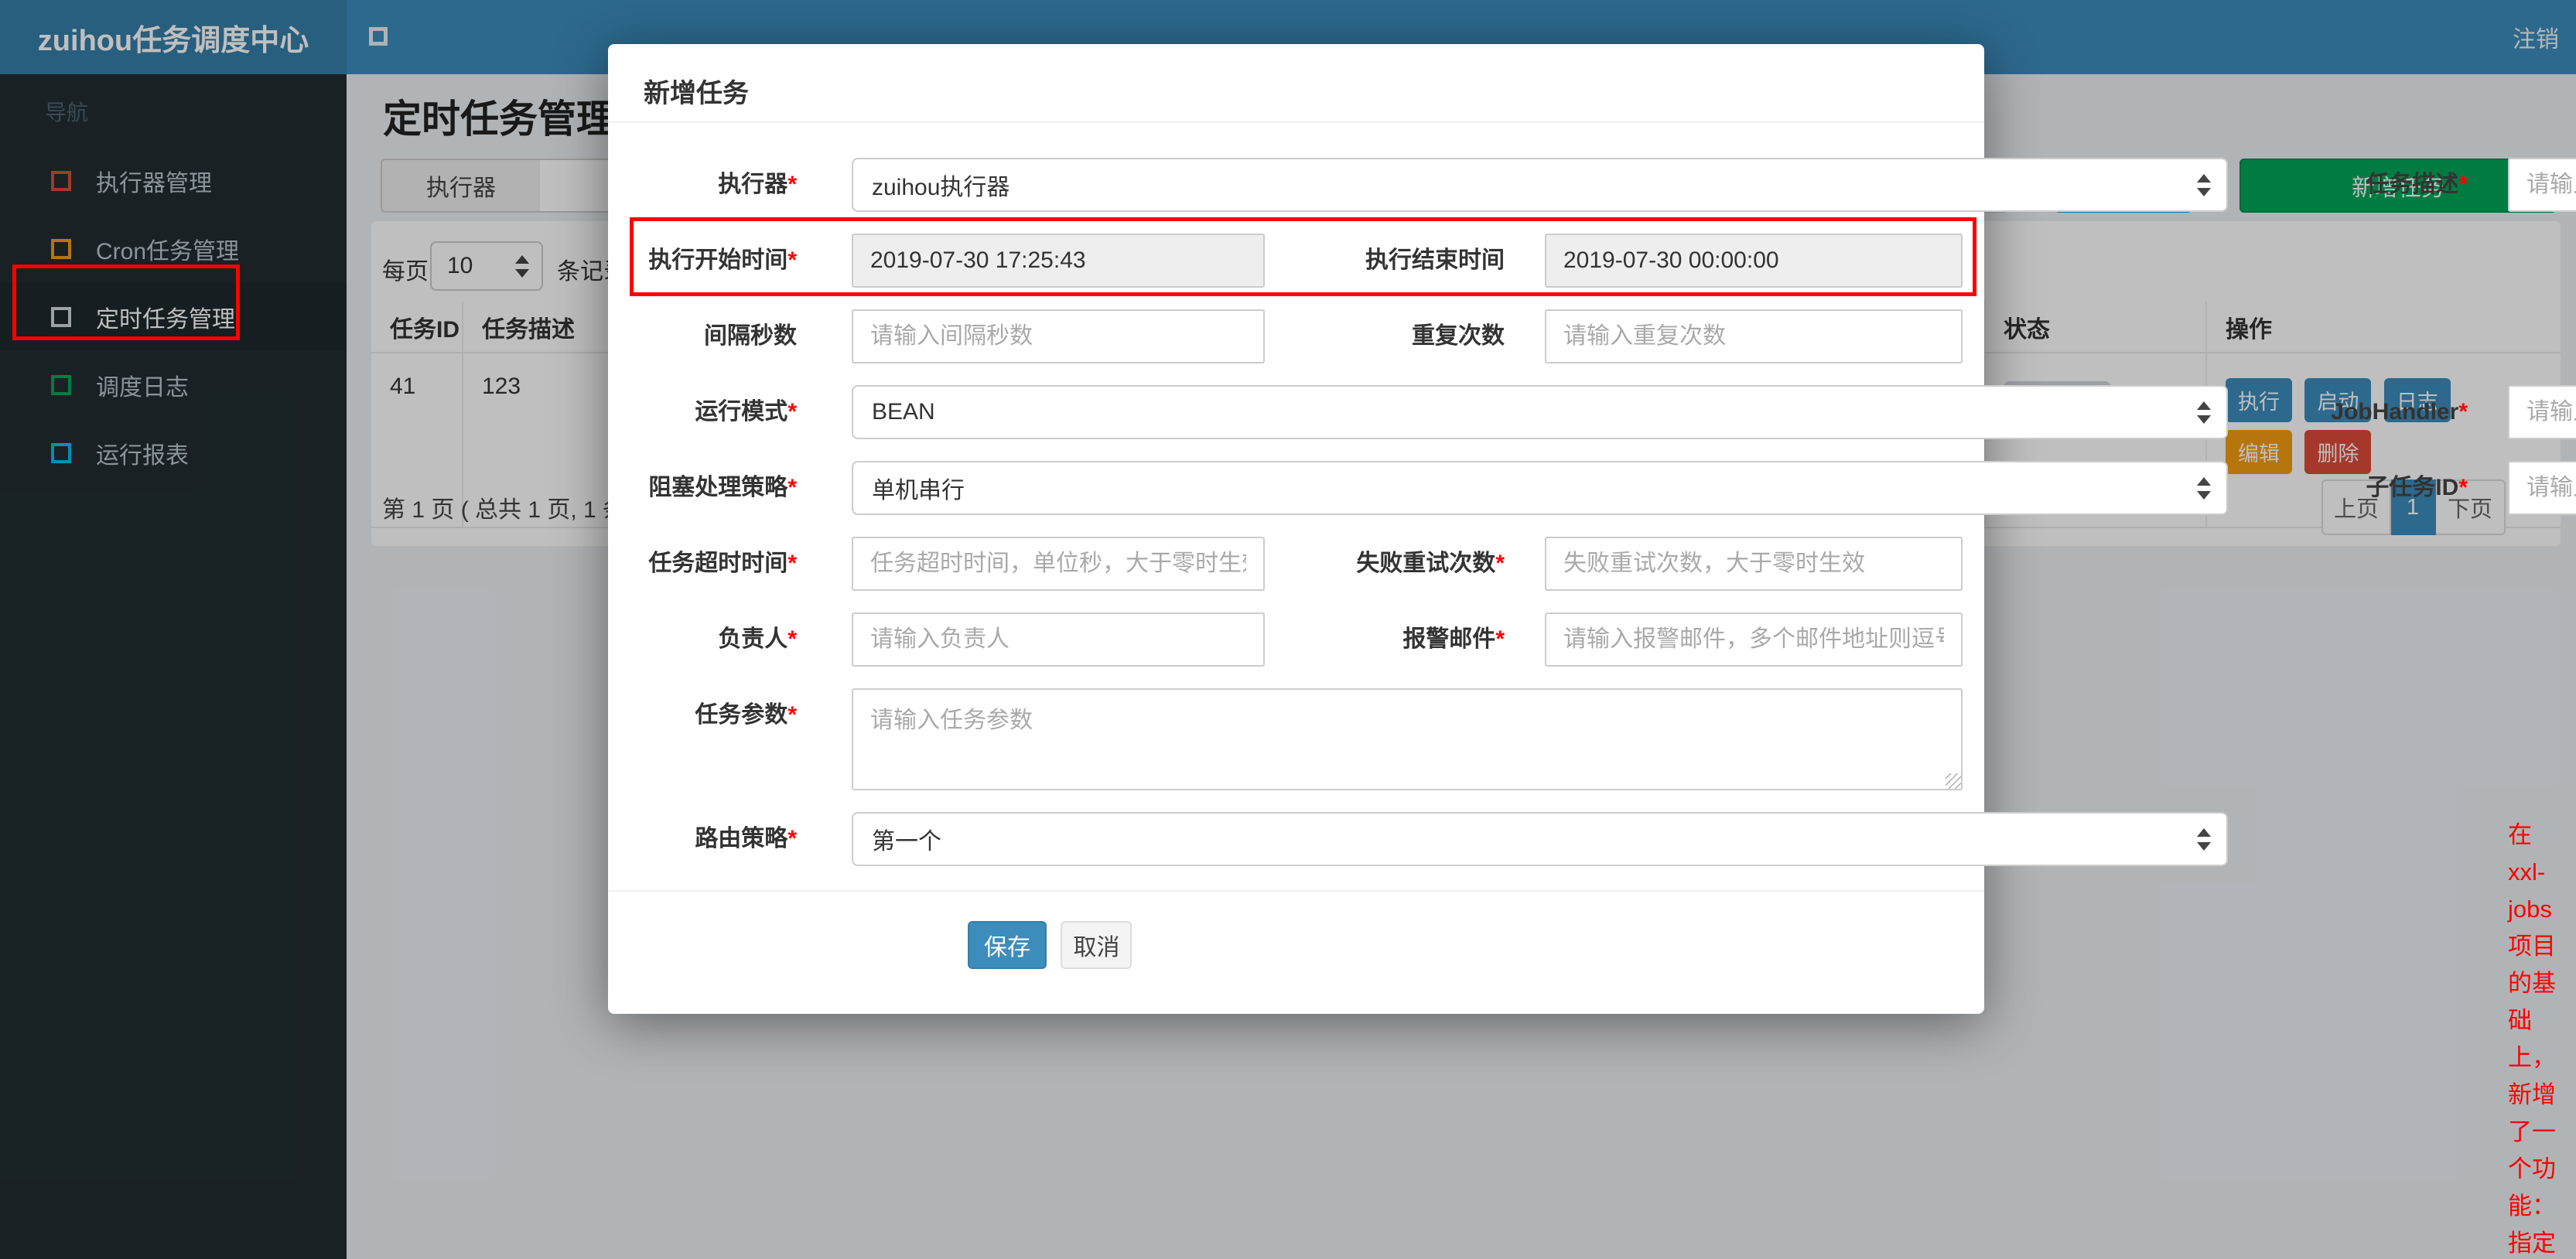  I want to click on job-desc-input, so click(2542, 185).